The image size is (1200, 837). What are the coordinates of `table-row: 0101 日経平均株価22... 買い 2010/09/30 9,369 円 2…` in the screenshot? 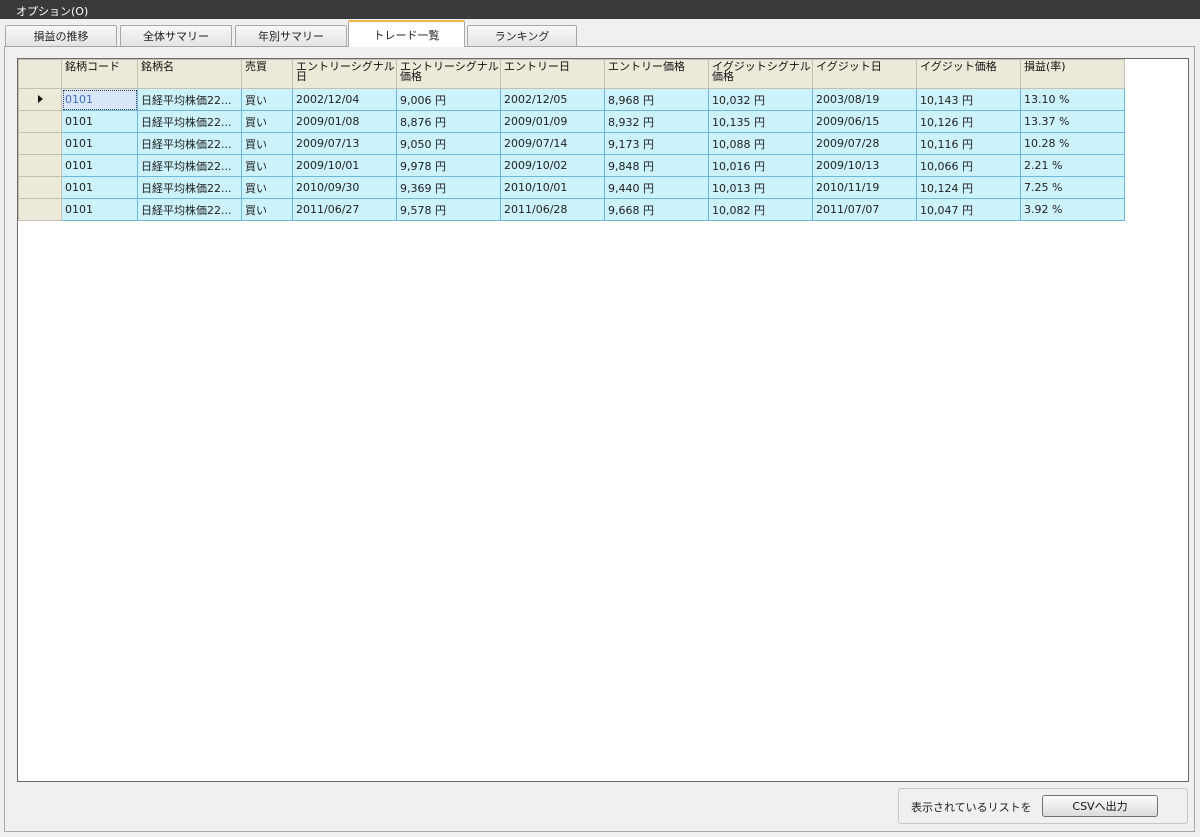 It's located at (571, 187).